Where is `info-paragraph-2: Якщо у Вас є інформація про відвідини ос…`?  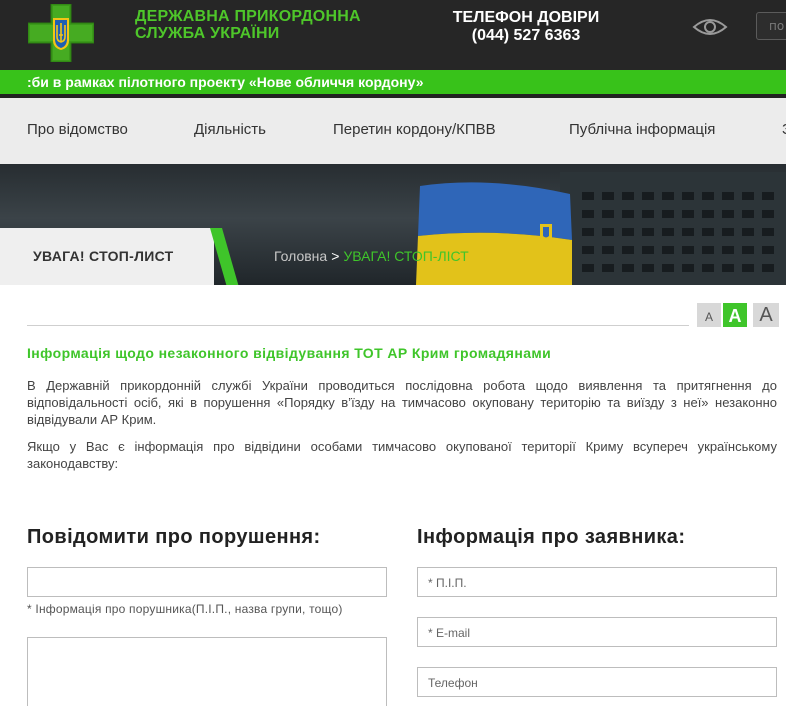 info-paragraph-2: Якщо у Вас є інформація про відвідини ос… is located at coordinates (402, 455).